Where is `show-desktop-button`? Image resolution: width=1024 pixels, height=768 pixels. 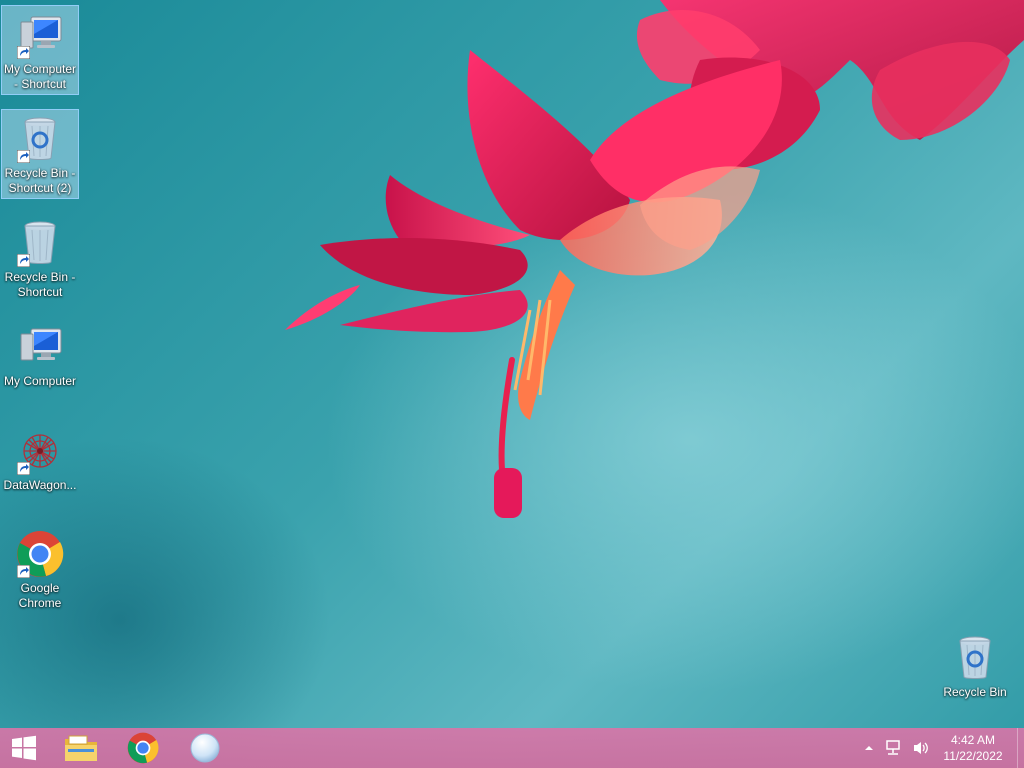
show-desktop-button is located at coordinates (1020, 748).